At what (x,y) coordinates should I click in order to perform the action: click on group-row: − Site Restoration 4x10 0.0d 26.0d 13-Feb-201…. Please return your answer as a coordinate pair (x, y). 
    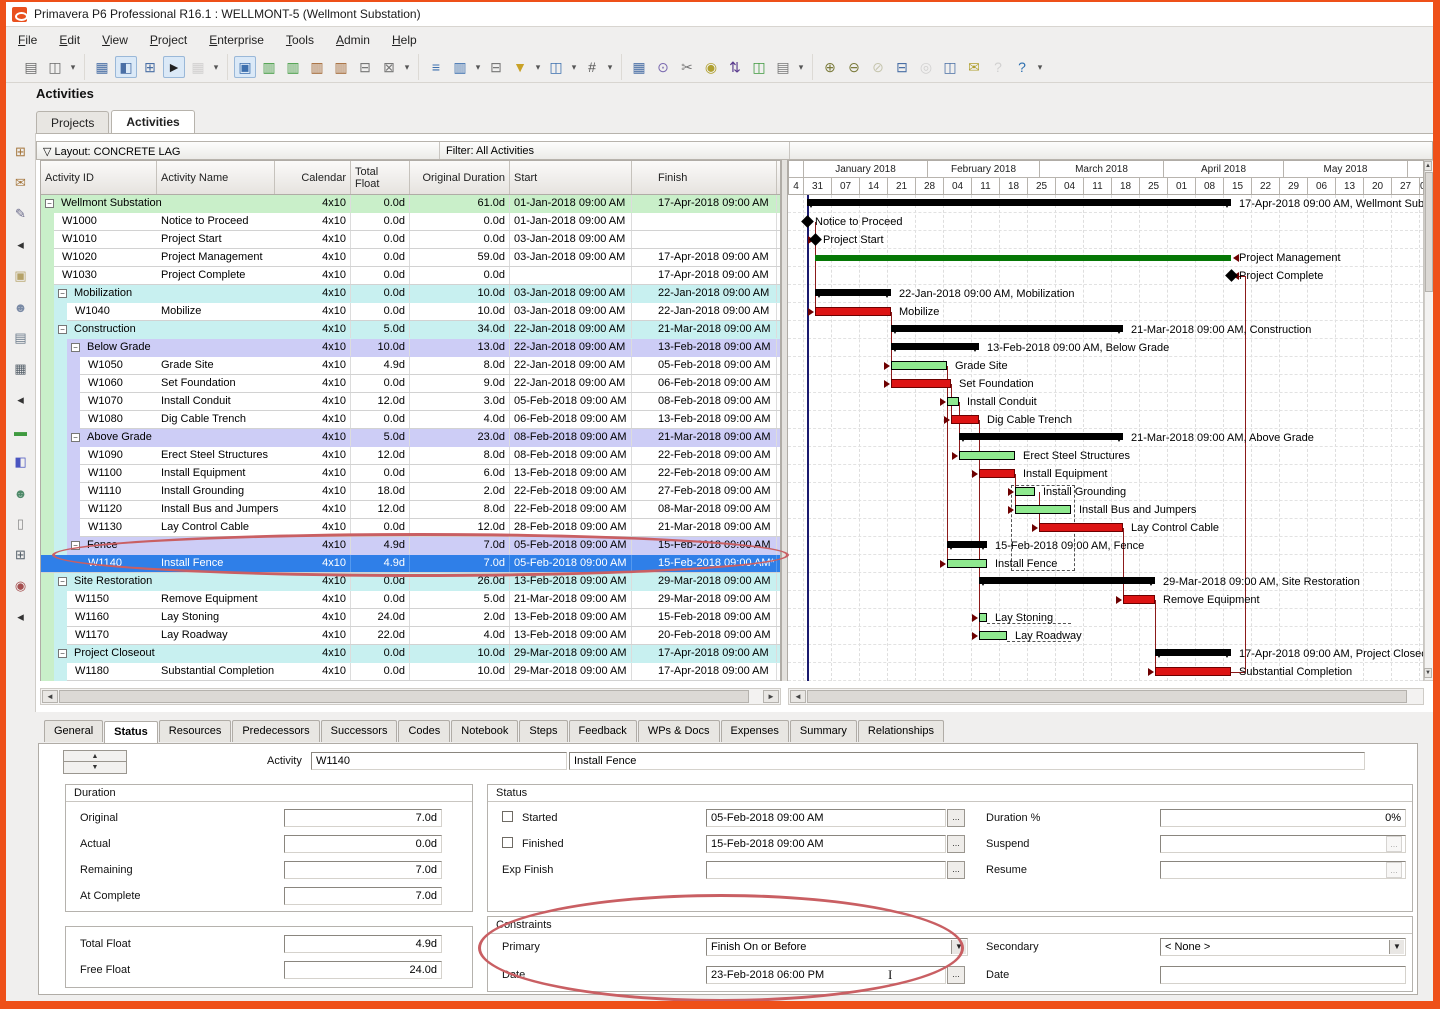
    Looking at the image, I should click on (410, 582).